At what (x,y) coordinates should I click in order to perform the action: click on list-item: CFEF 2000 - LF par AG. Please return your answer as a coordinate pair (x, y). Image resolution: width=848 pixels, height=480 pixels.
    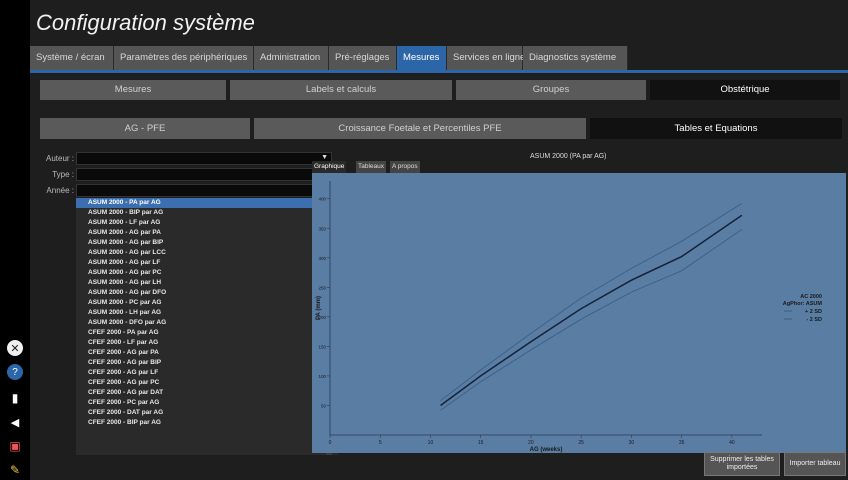
    Looking at the image, I should click on (207, 343).